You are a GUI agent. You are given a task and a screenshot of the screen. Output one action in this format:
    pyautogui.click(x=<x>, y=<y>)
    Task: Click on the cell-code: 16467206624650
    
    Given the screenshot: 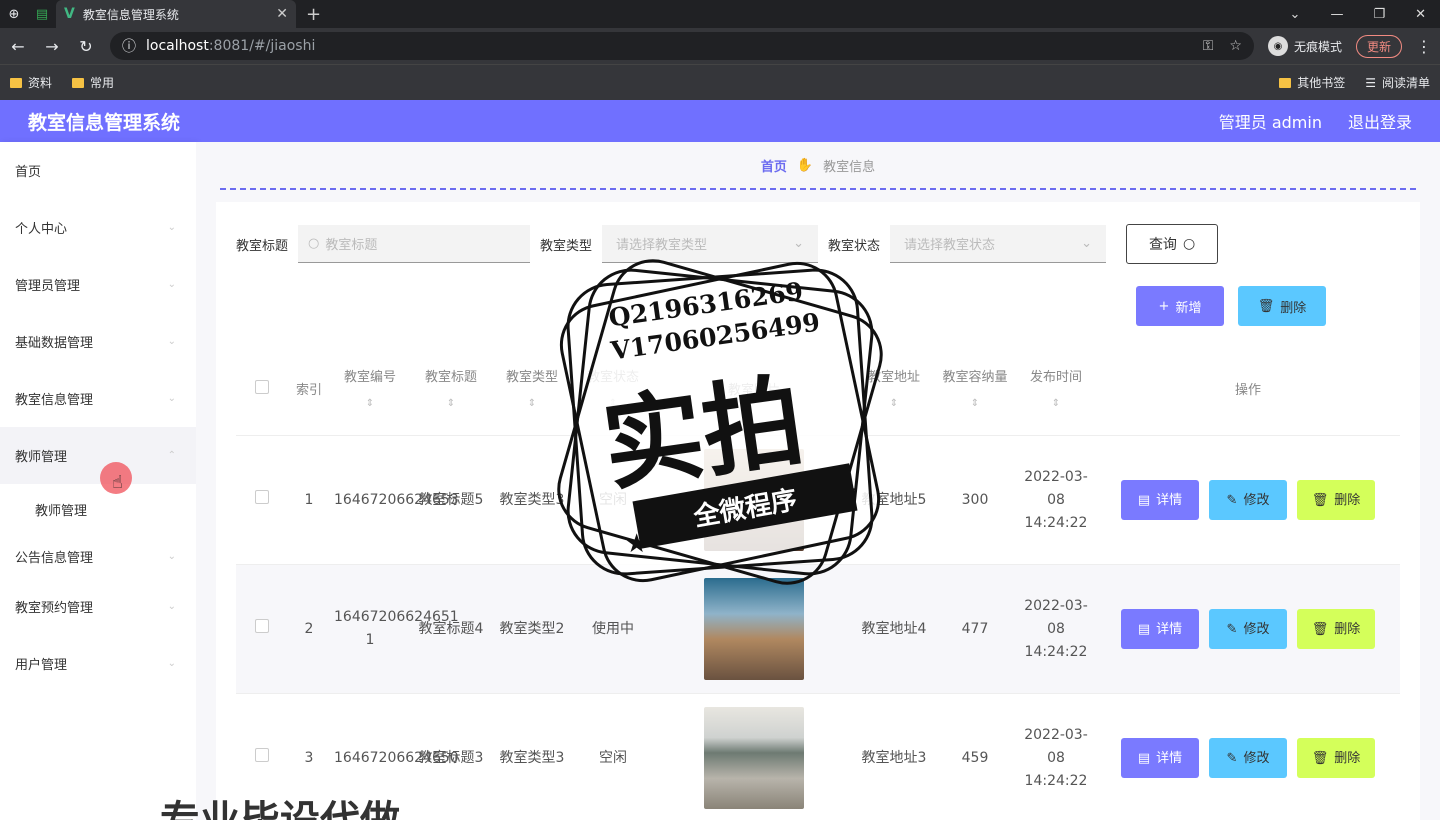 What is the action you would take?
    pyautogui.click(x=396, y=757)
    